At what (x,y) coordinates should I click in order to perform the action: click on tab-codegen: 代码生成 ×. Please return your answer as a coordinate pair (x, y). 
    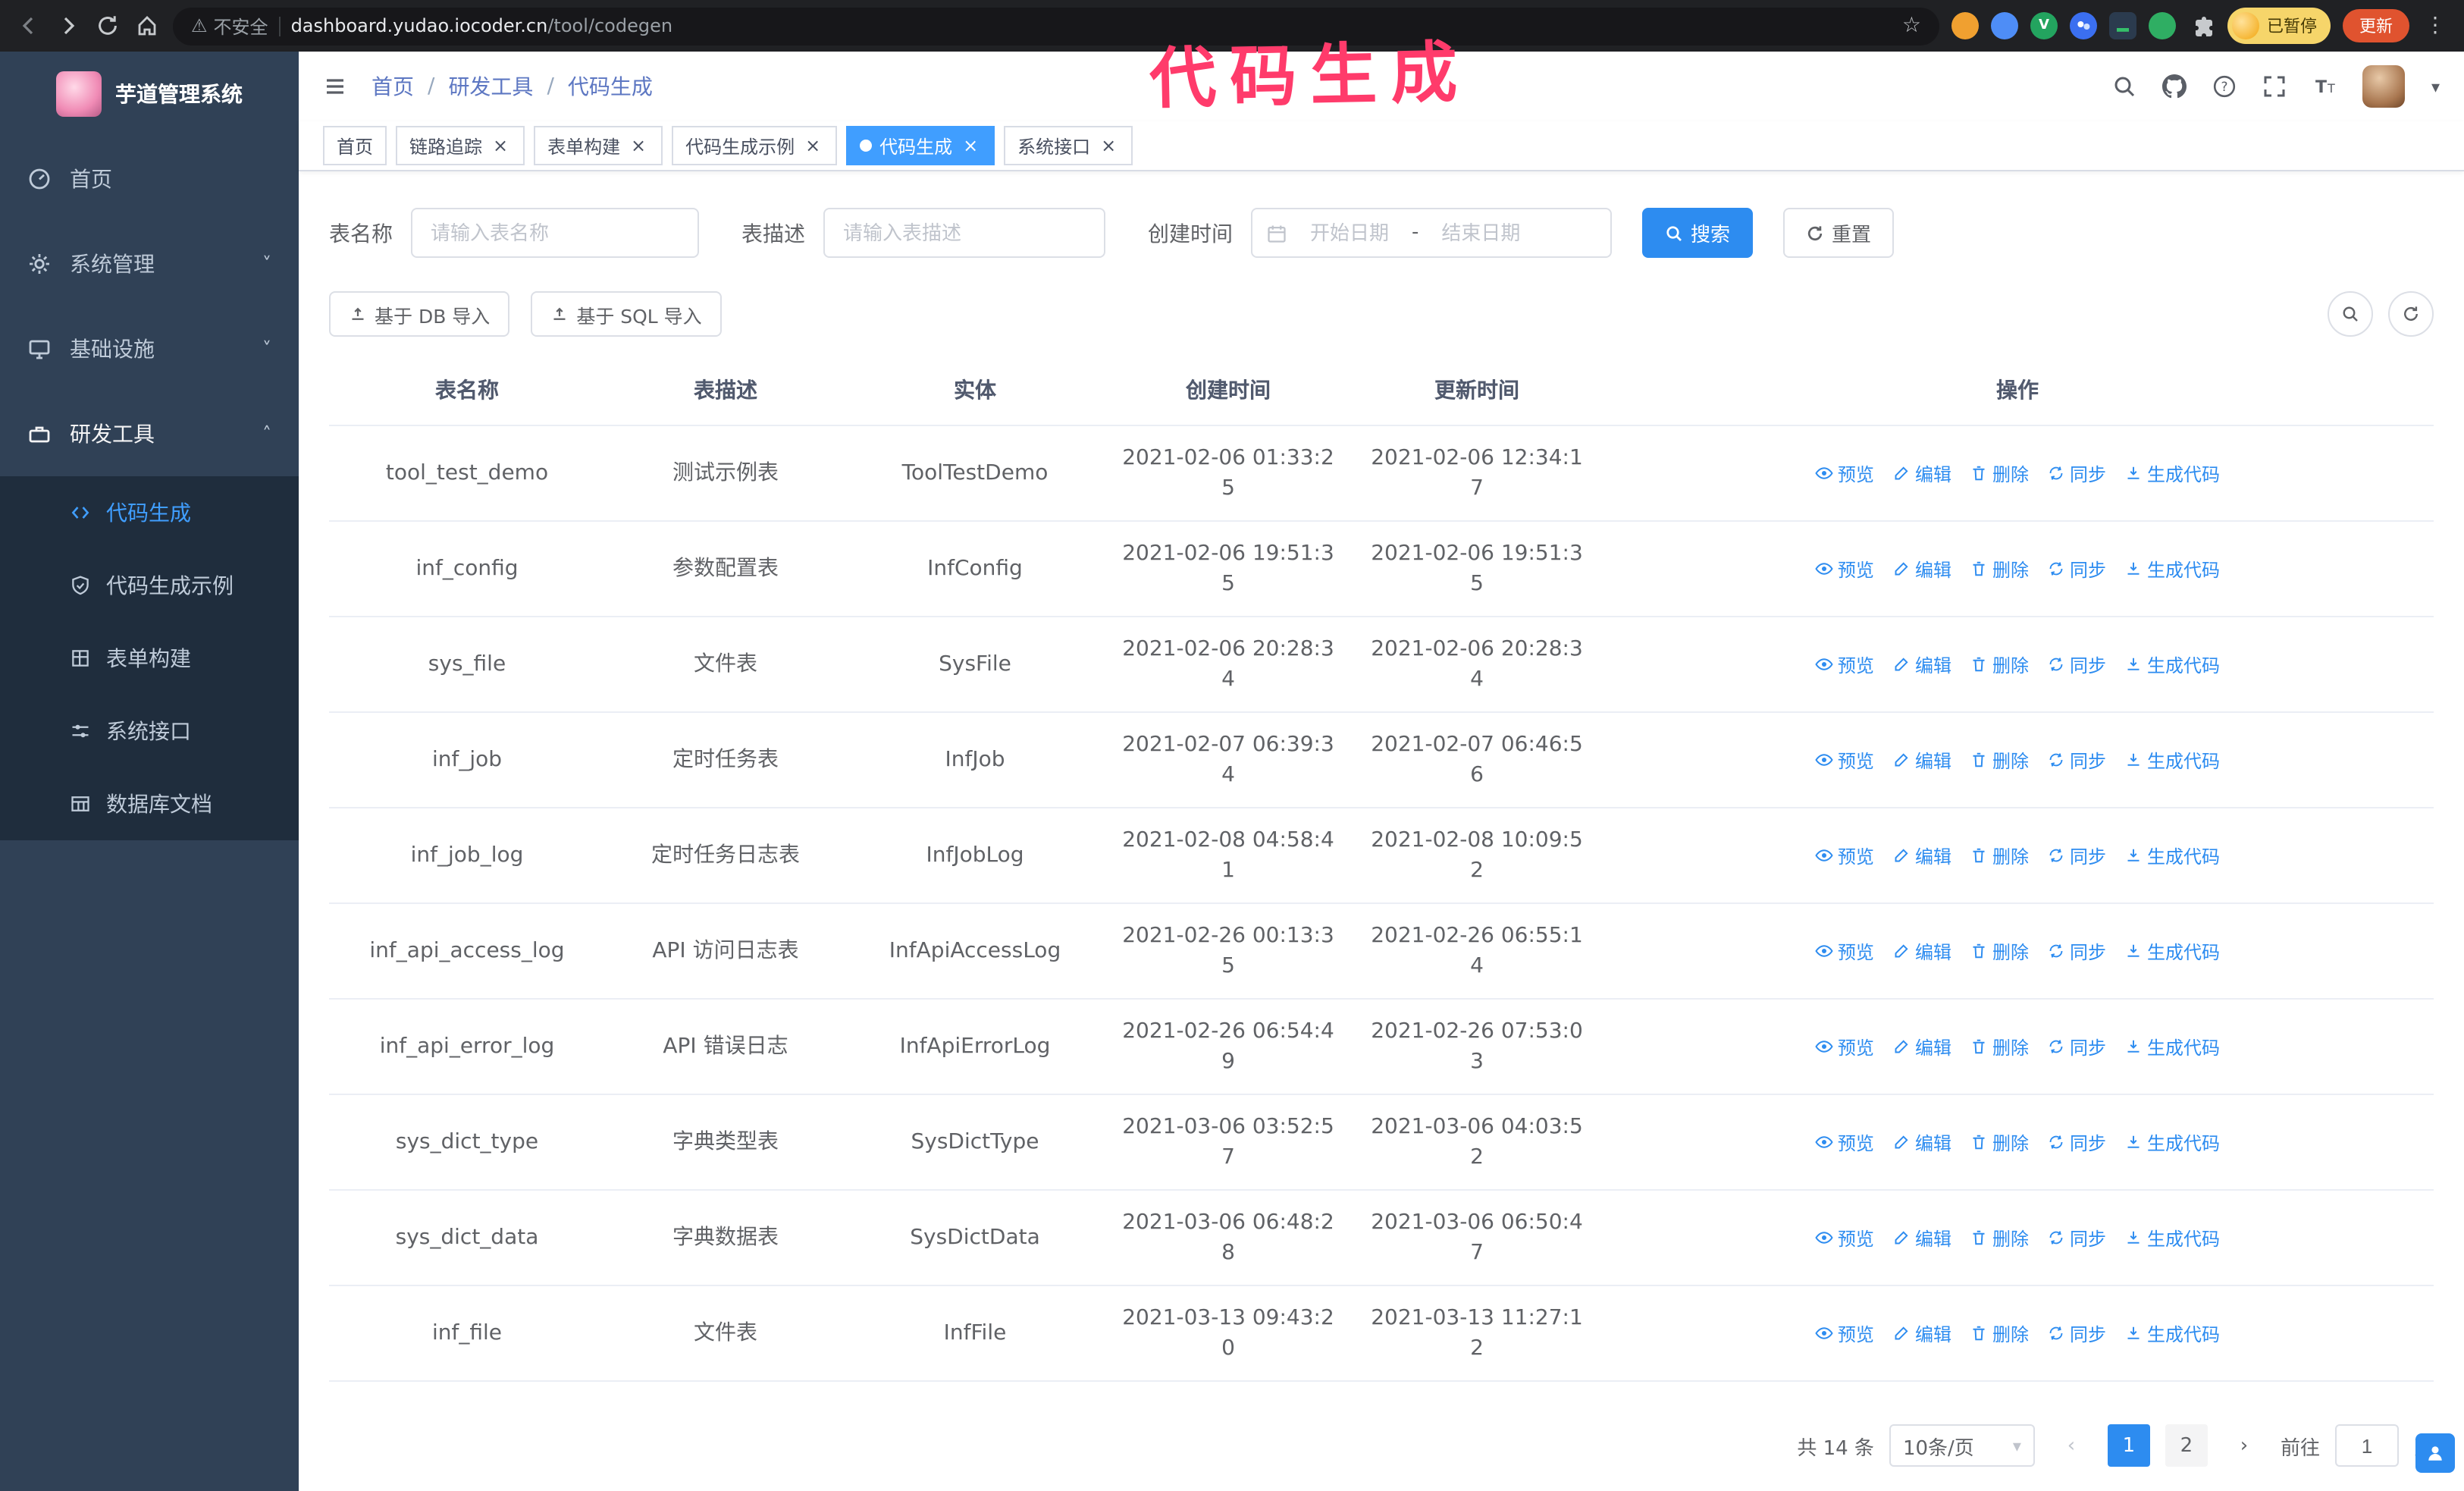
    Looking at the image, I should click on (920, 146).